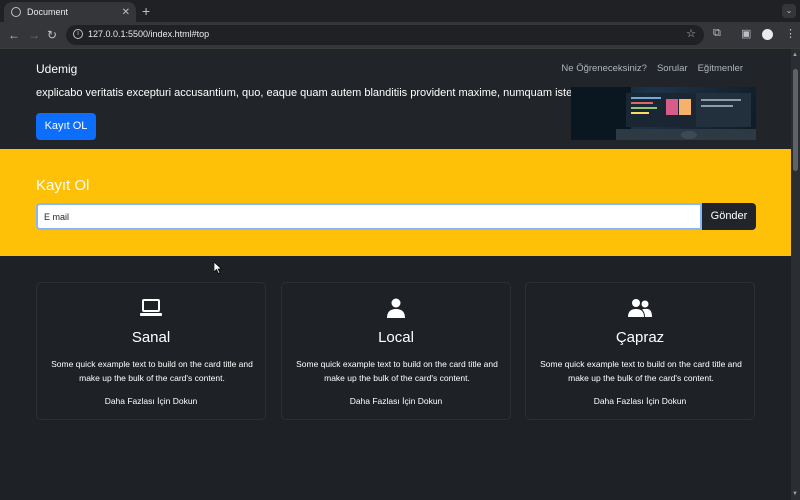  I want to click on back-icon: ←, so click(14, 35).